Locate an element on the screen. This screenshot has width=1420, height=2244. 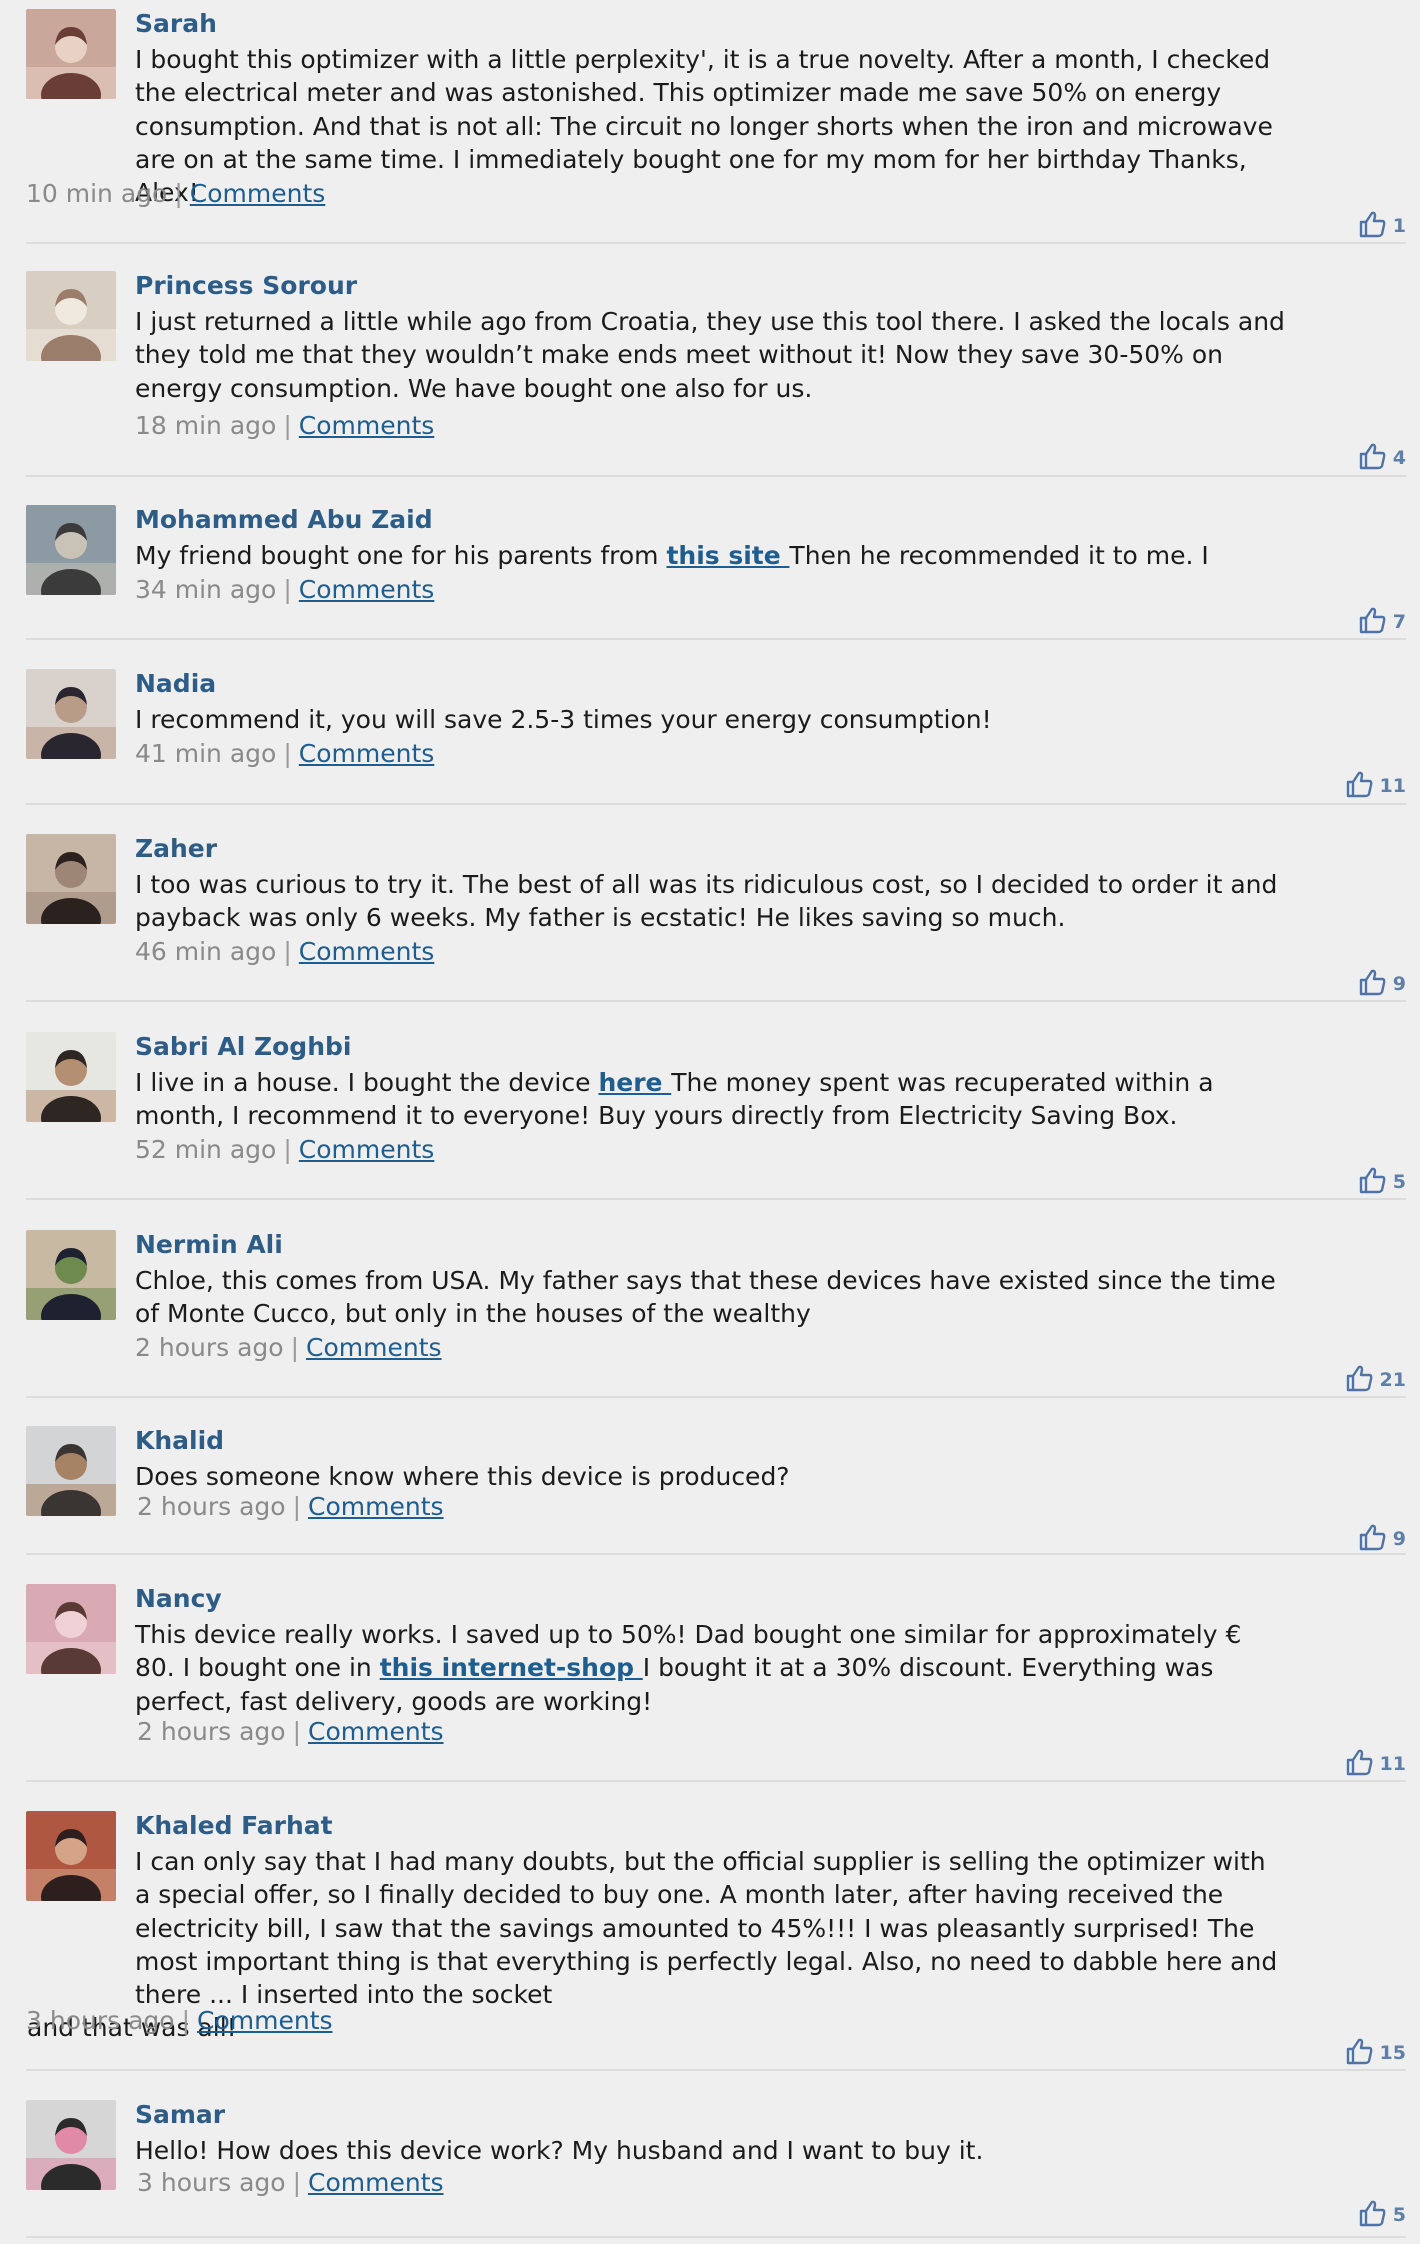
comment-link: here is located at coordinates (634, 1082).